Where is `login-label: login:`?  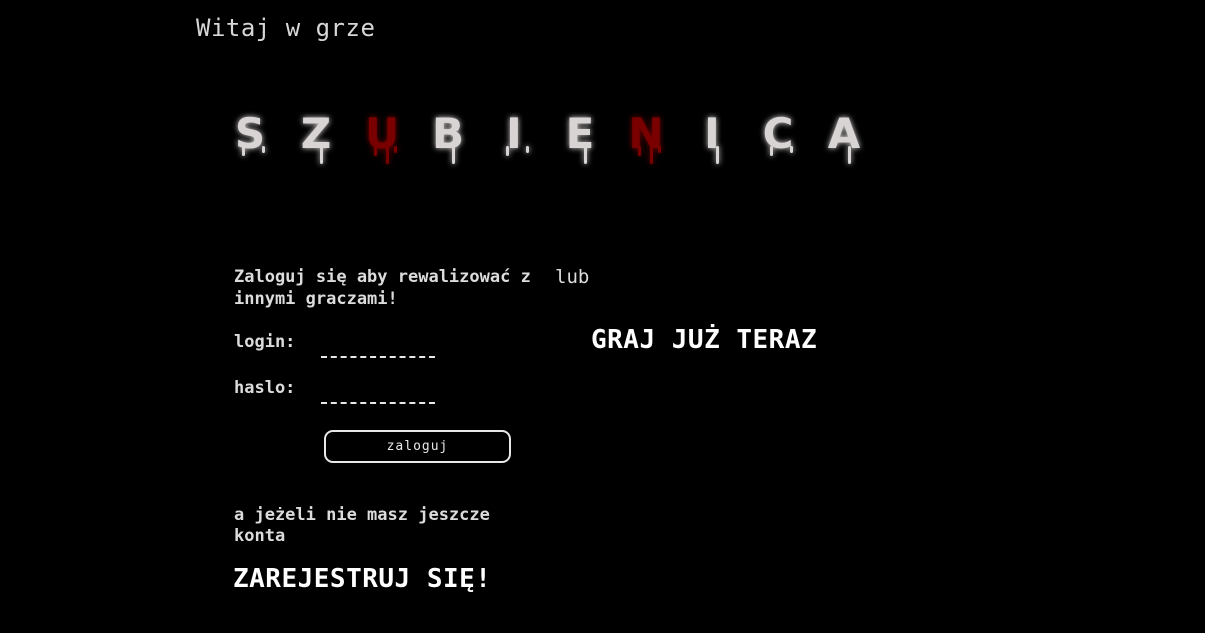 login-label: login: is located at coordinates (265, 342).